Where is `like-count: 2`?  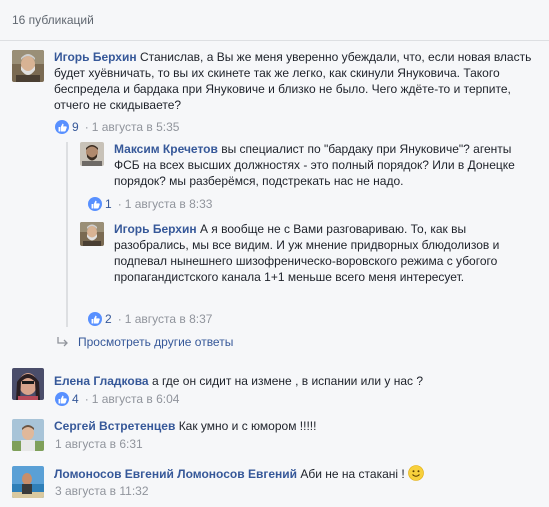 like-count: 2 is located at coordinates (108, 319).